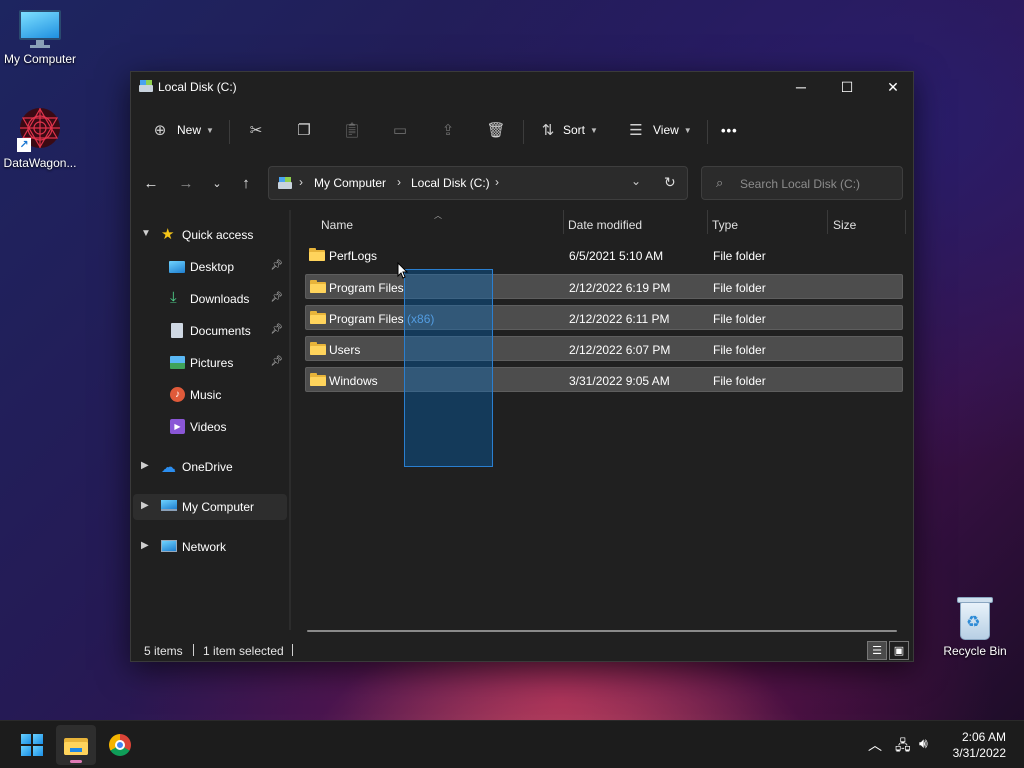 The height and width of the screenshot is (768, 1024). Describe the element at coordinates (875, 745) in the screenshot. I see `show-hidden-icons-button: ︿` at that location.